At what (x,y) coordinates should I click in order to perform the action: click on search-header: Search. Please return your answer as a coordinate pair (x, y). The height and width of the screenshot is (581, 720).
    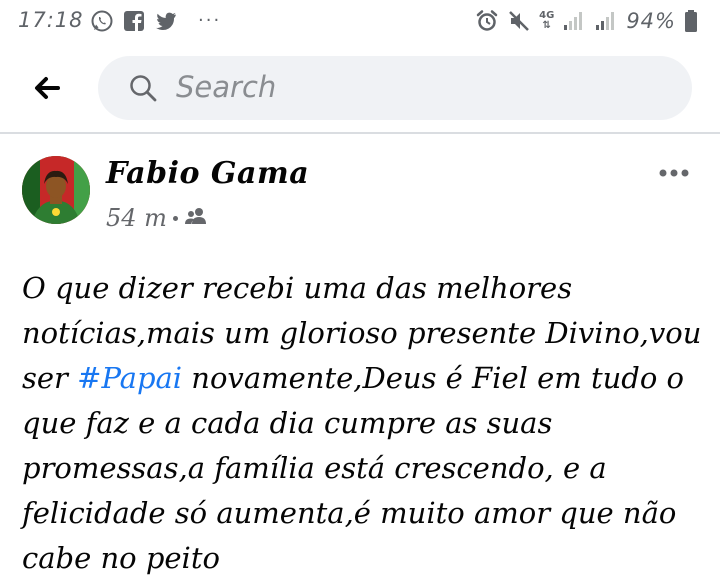
    Looking at the image, I should click on (360, 89).